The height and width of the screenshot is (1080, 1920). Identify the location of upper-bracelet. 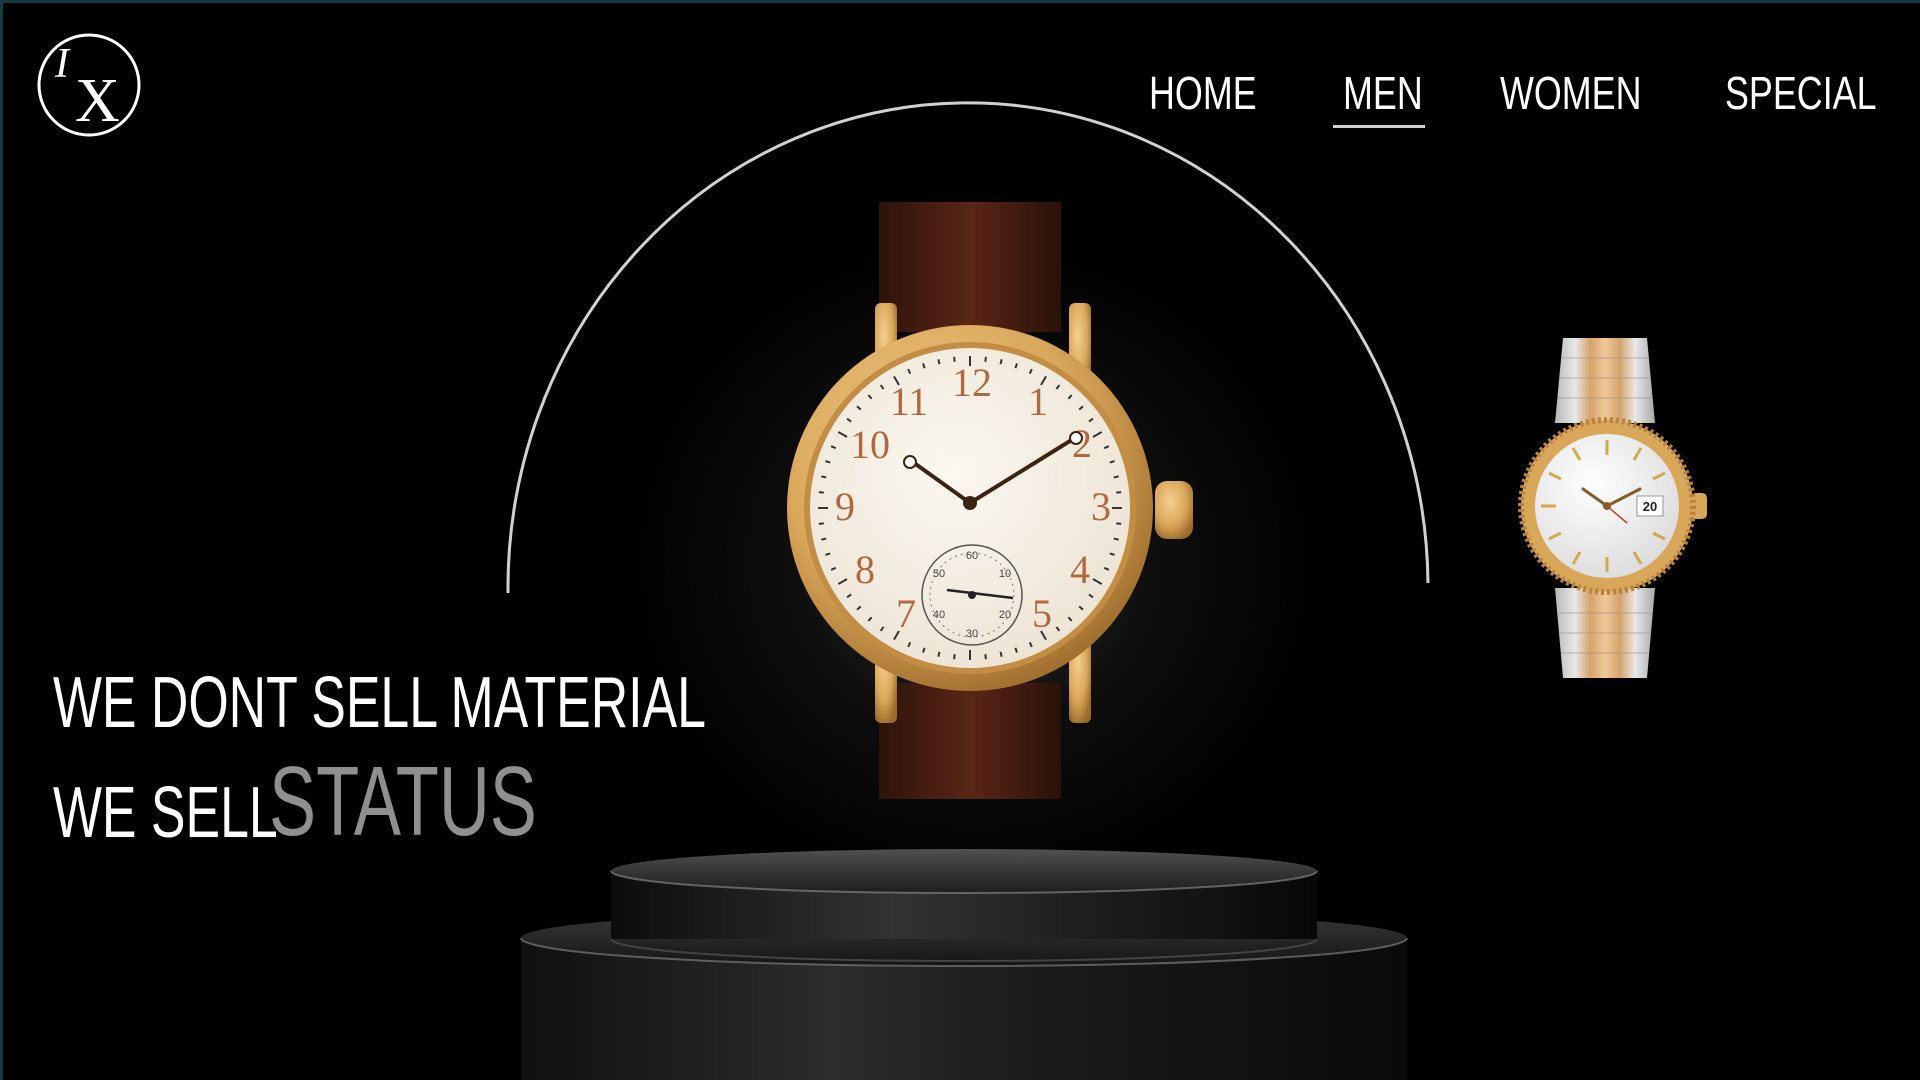
(1605, 380).